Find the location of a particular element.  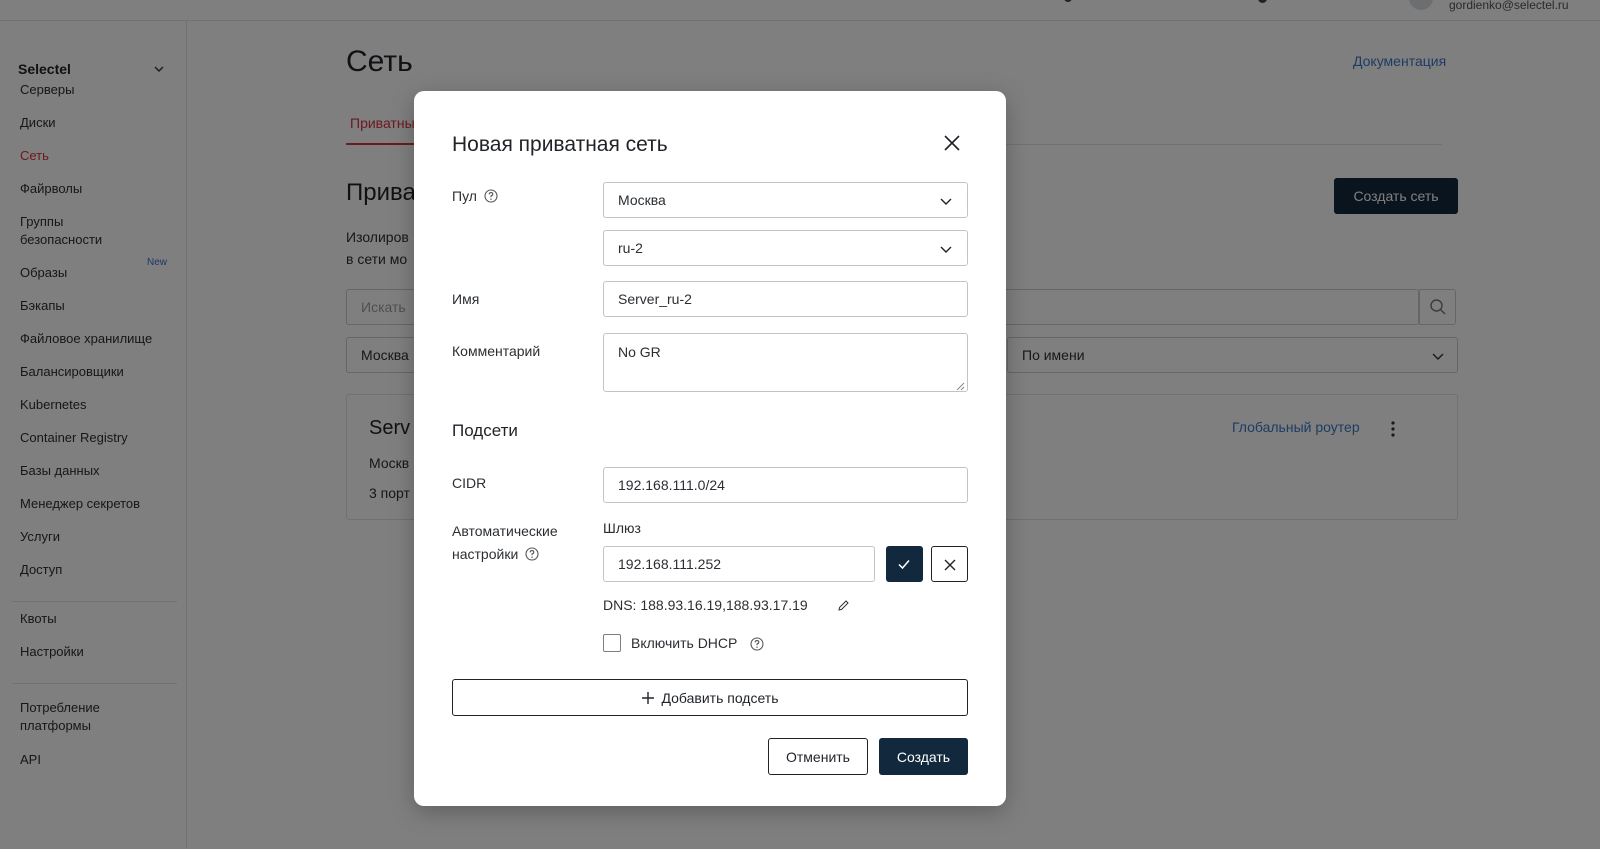

dialog-title: Новая приватная сеть is located at coordinates (560, 144).